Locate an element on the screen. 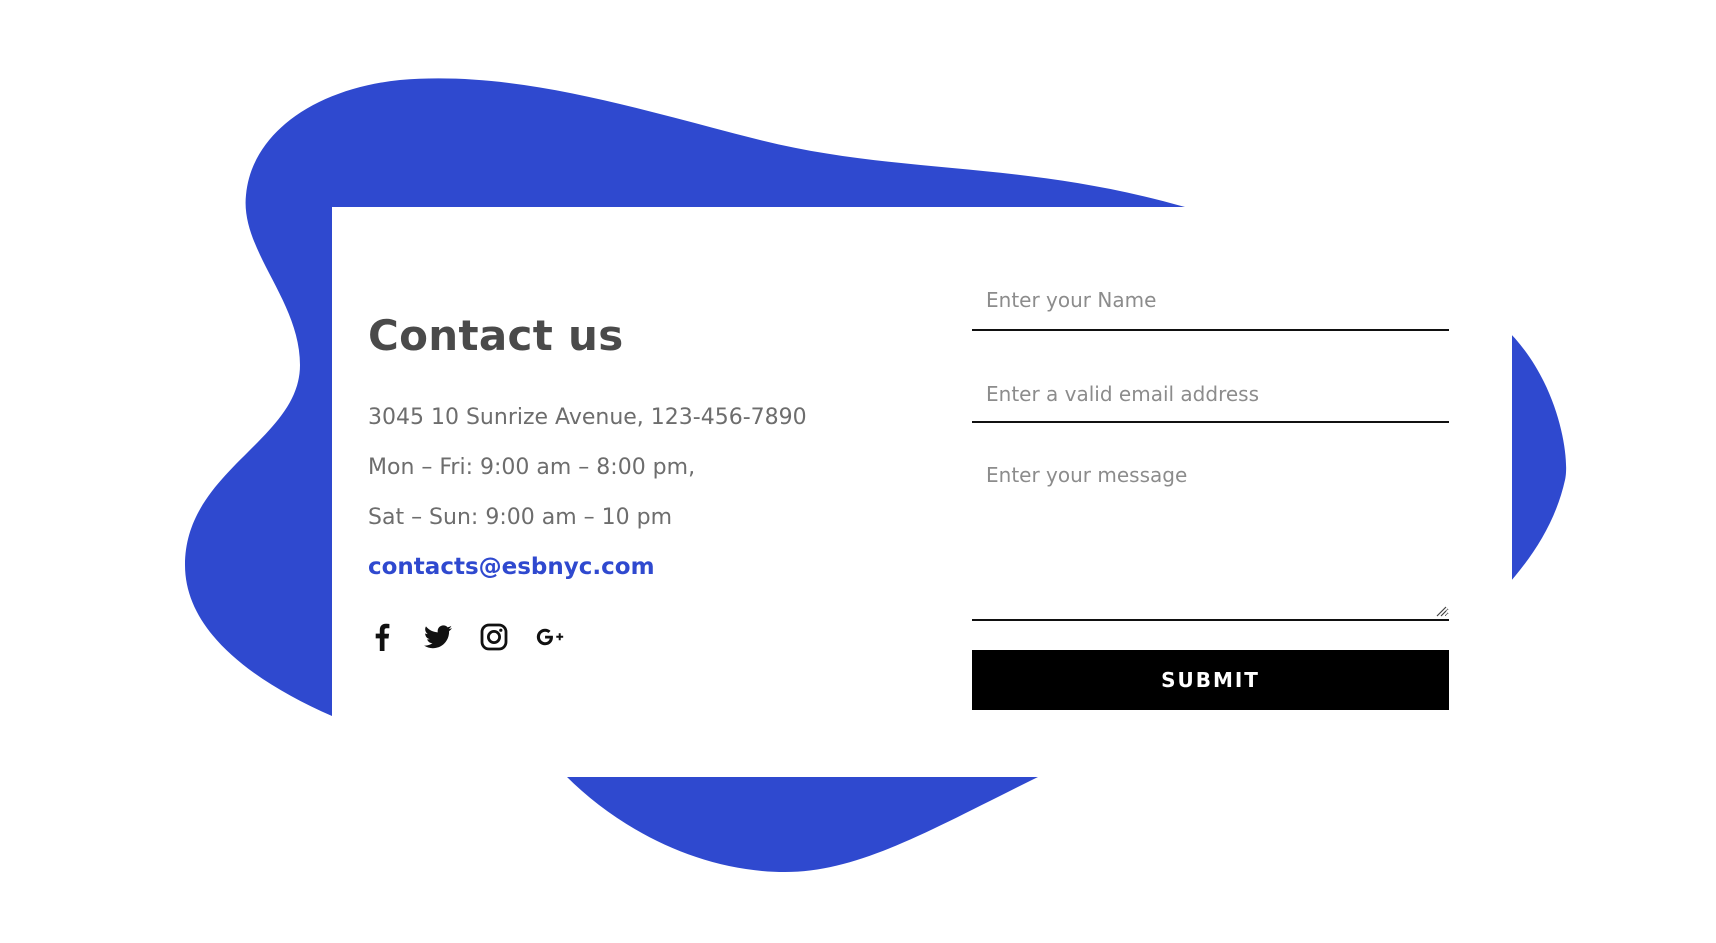 Image resolution: width=1716 pixels, height=943 pixels. google-plus-icon is located at coordinates (550, 637).